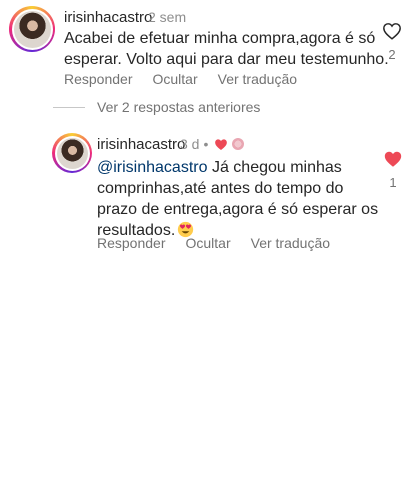 The height and width of the screenshot is (480, 419). I want to click on comment-username: irisinhacastro, so click(108, 17).